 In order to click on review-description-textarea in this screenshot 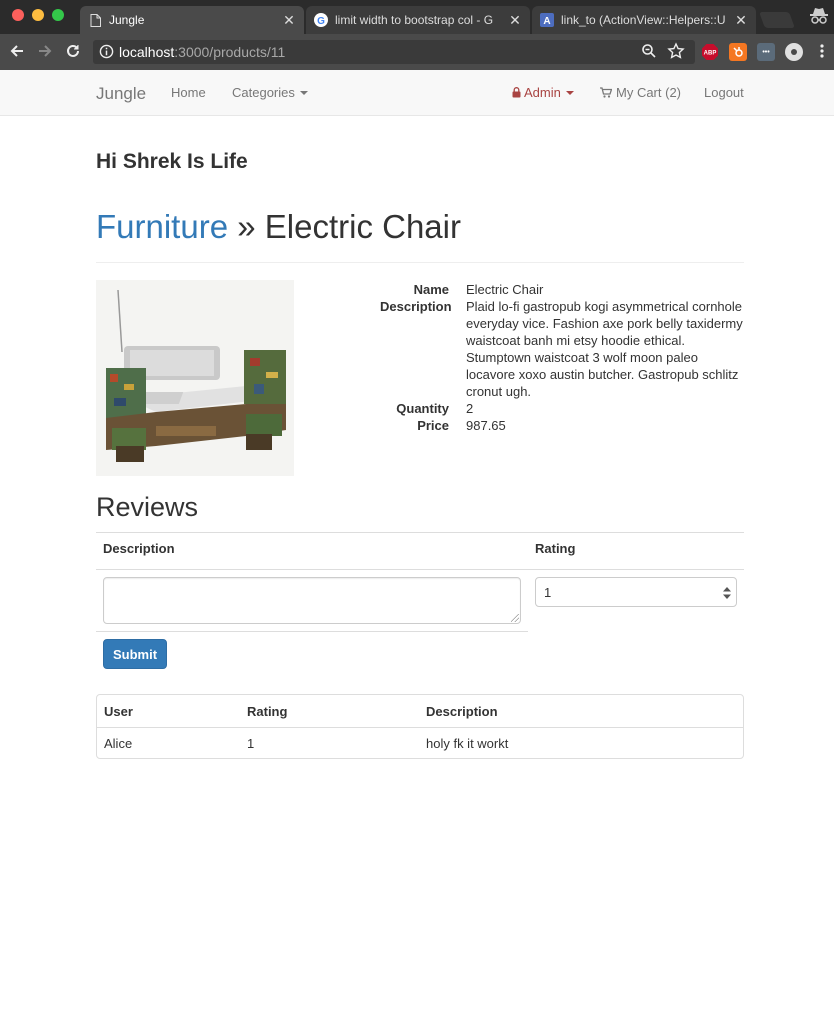, I will do `click(312, 600)`.